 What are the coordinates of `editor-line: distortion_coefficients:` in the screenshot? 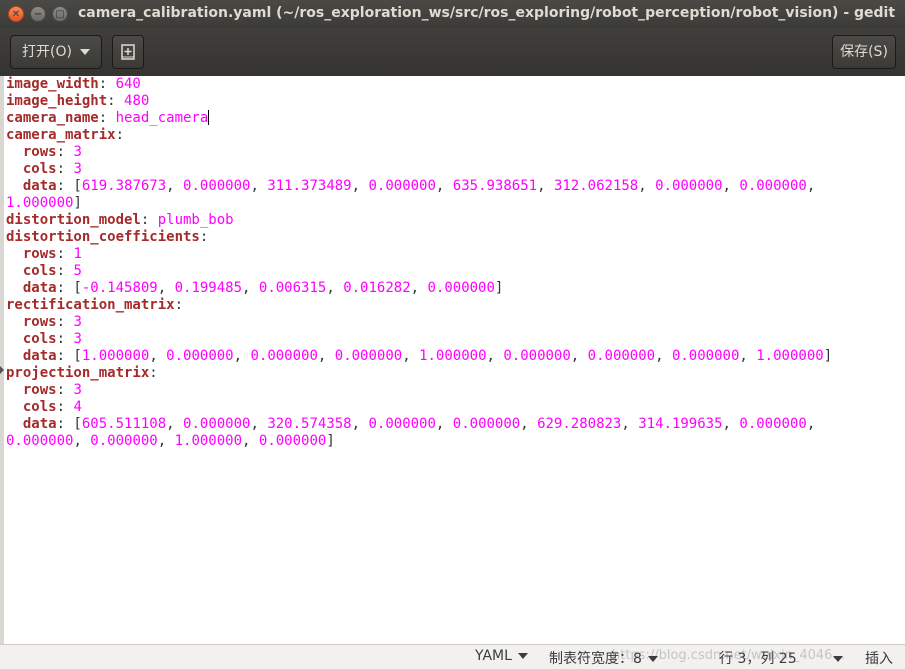 It's located at (419, 237).